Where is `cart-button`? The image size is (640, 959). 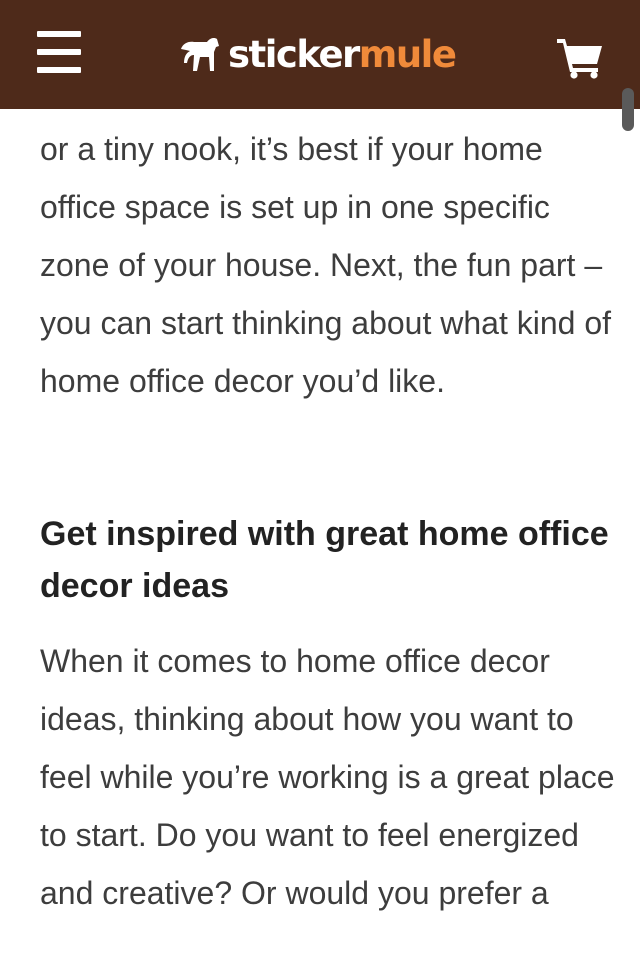 cart-button is located at coordinates (580, 58).